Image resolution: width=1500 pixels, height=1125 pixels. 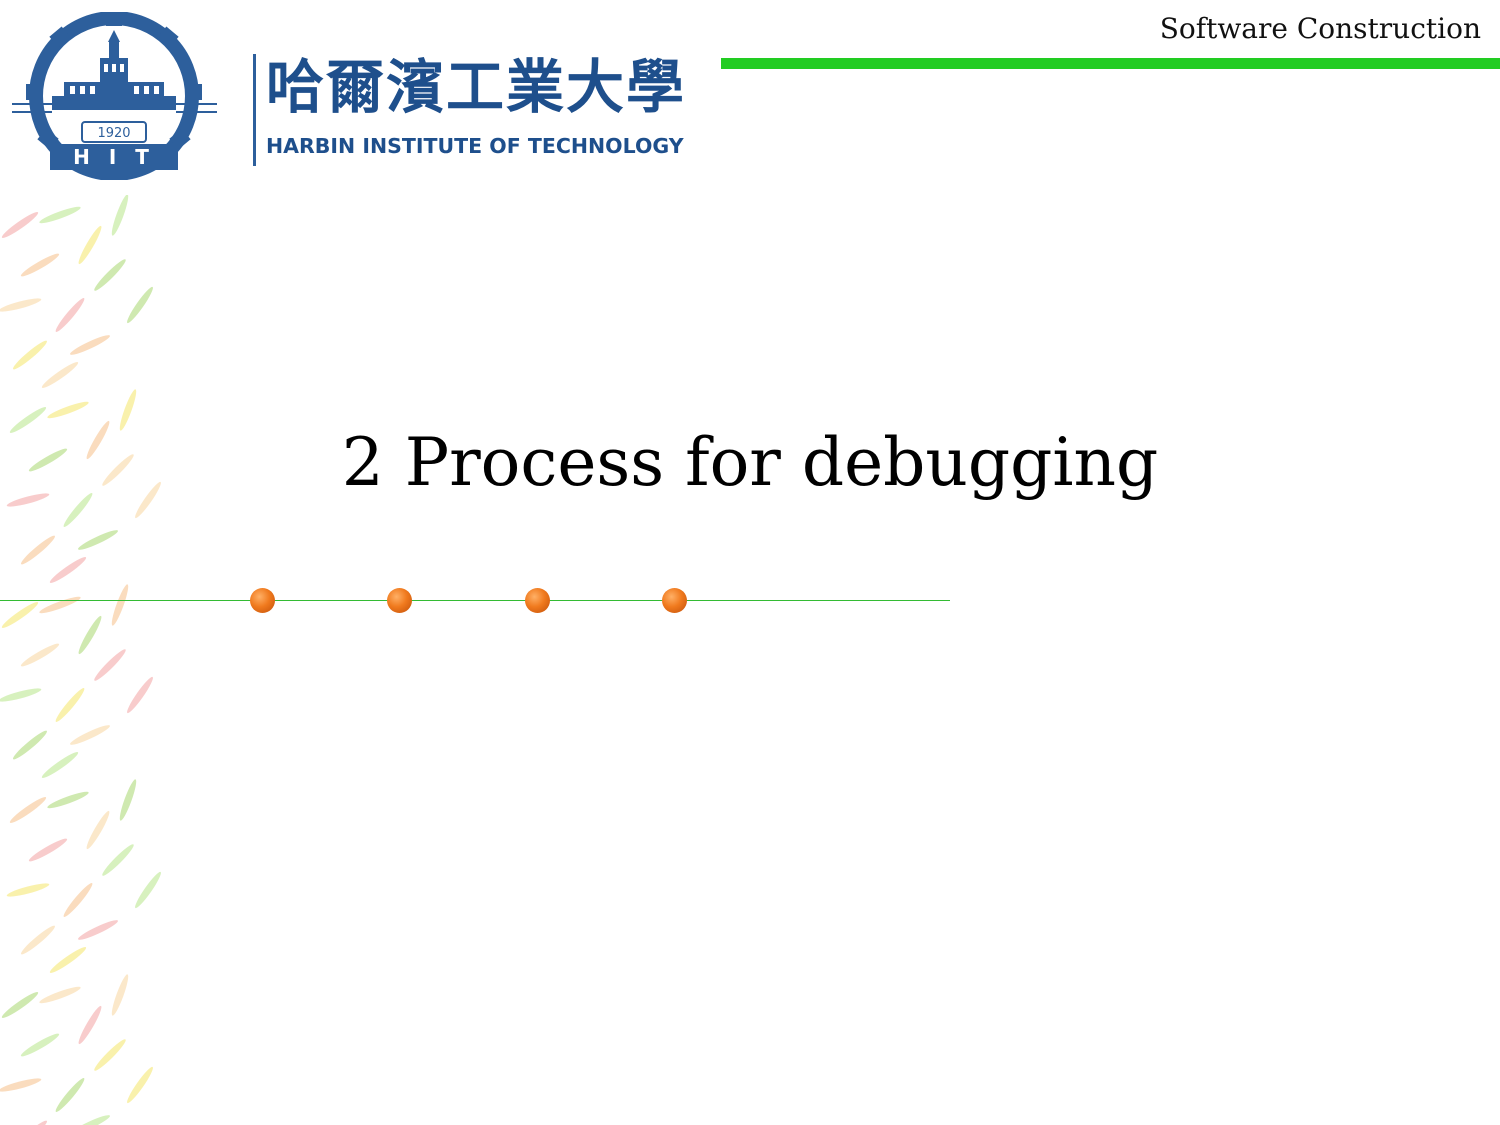 I want to click on logo-initials: H I T, so click(x=114, y=157).